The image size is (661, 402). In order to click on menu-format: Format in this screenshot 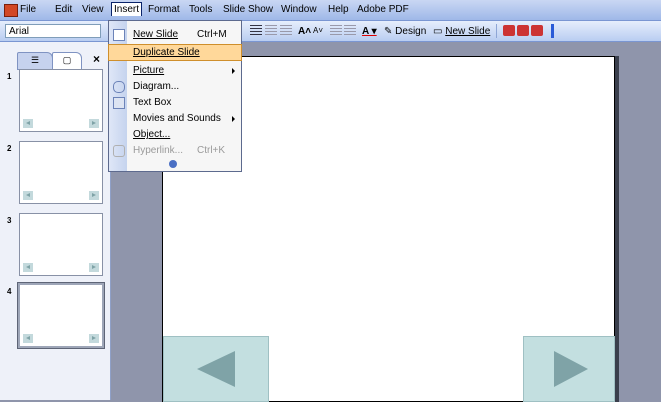, I will do `click(164, 9)`.